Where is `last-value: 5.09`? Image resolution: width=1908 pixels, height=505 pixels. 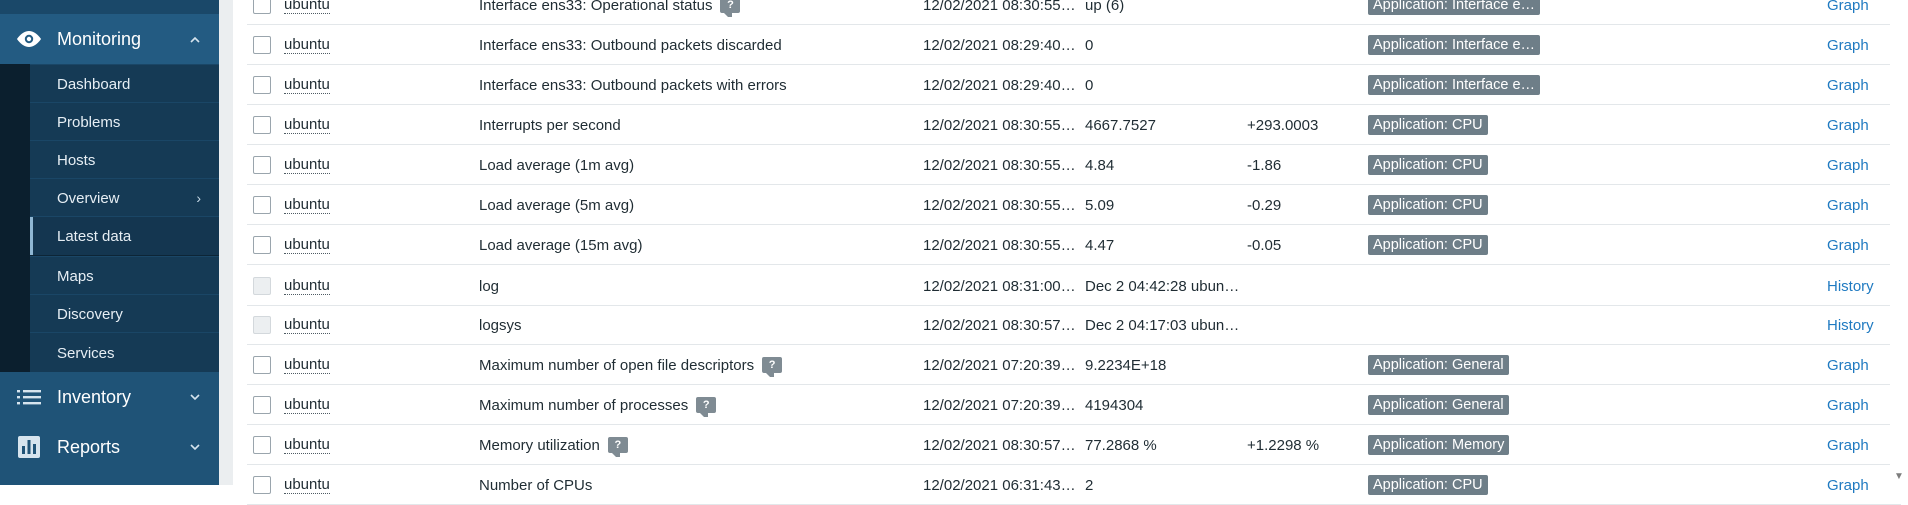 last-value: 5.09 is located at coordinates (1100, 205).